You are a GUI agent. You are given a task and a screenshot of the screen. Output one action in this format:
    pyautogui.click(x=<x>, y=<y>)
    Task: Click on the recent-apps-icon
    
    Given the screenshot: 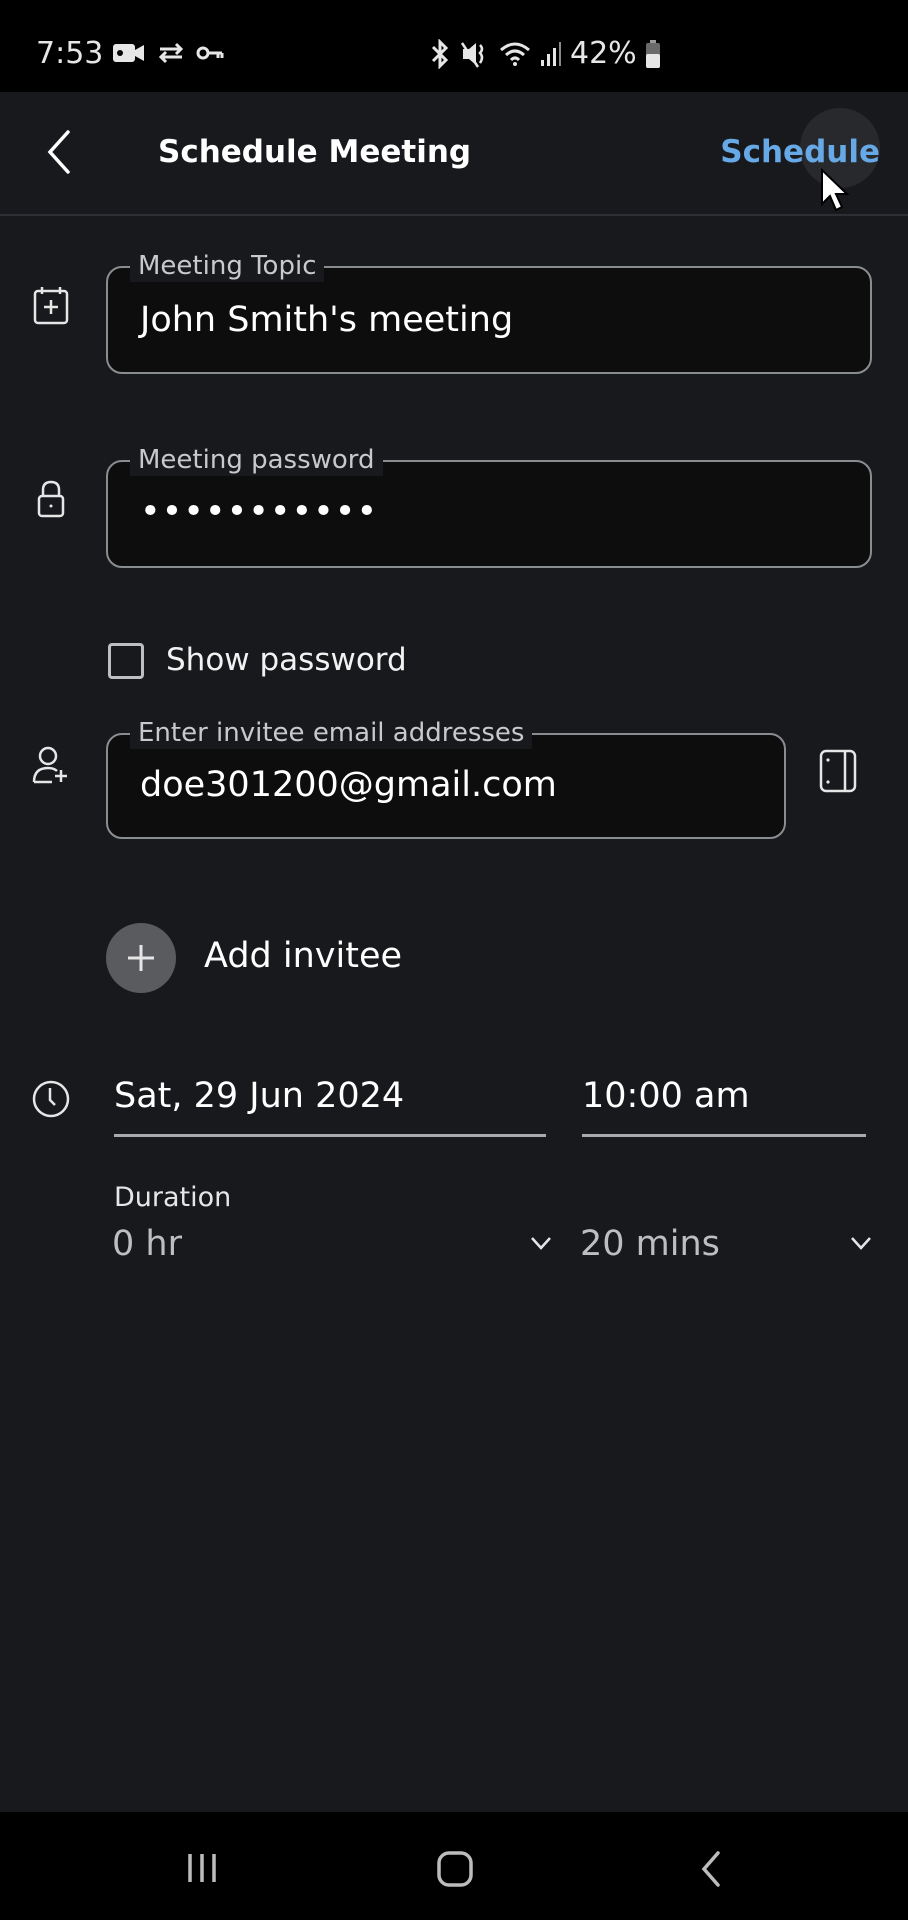 What is the action you would take?
    pyautogui.click(x=202, y=1868)
    